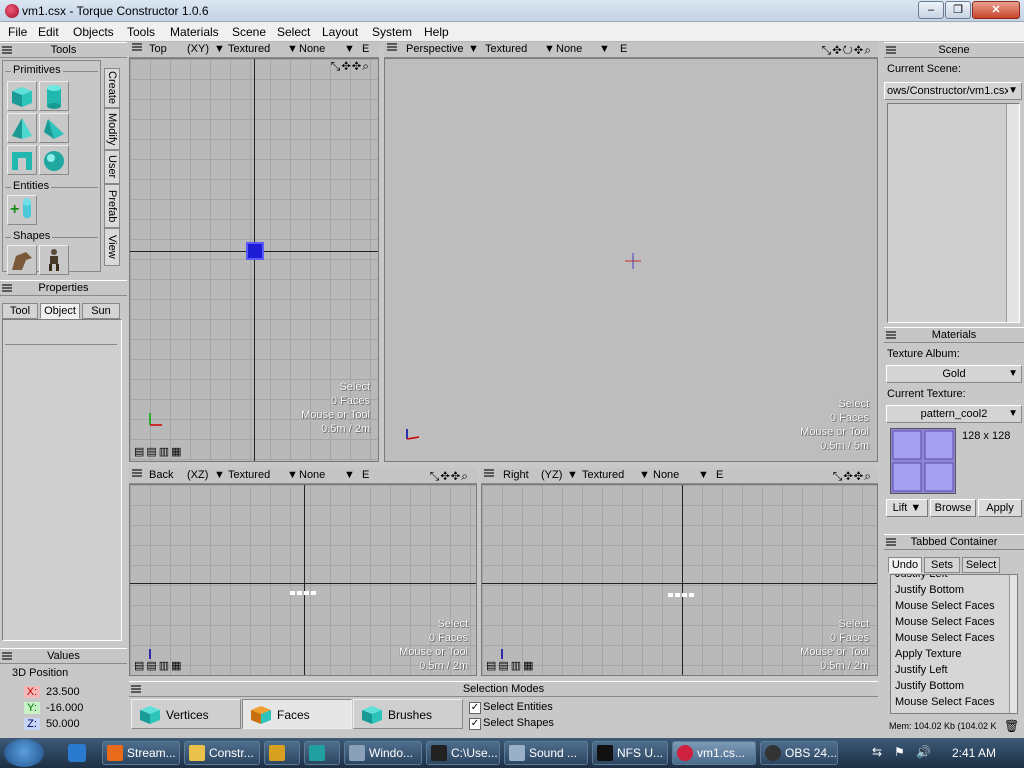 The width and height of the screenshot is (1024, 768). Describe the element at coordinates (112, 206) in the screenshot. I see `tab-prefab: Prefab` at that location.